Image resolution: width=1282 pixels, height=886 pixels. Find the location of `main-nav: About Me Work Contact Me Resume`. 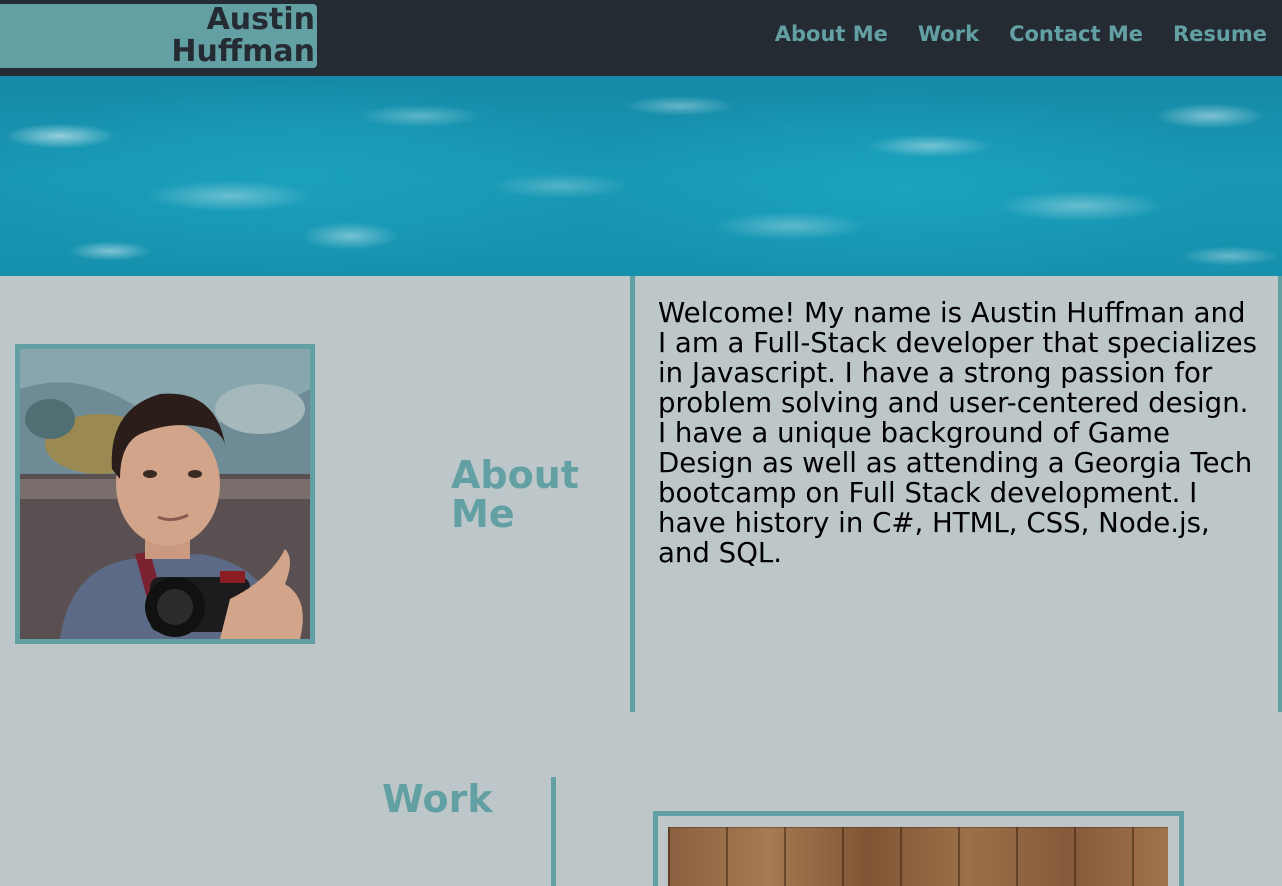

main-nav: About Me Work Contact Me Resume is located at coordinates (1021, 34).